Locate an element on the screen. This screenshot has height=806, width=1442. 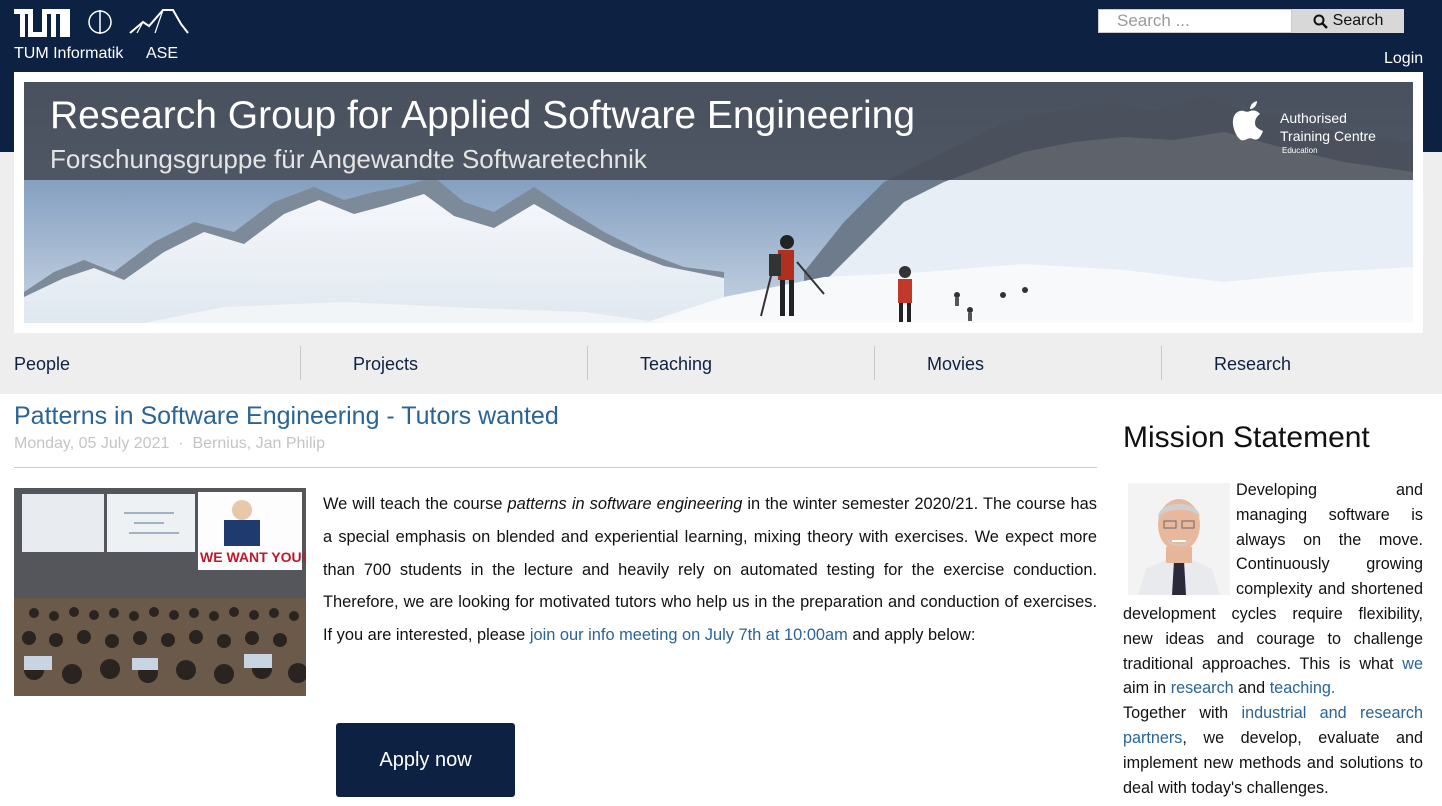
we-want-you-text: WE WANT YOU! is located at coordinates (253, 557).